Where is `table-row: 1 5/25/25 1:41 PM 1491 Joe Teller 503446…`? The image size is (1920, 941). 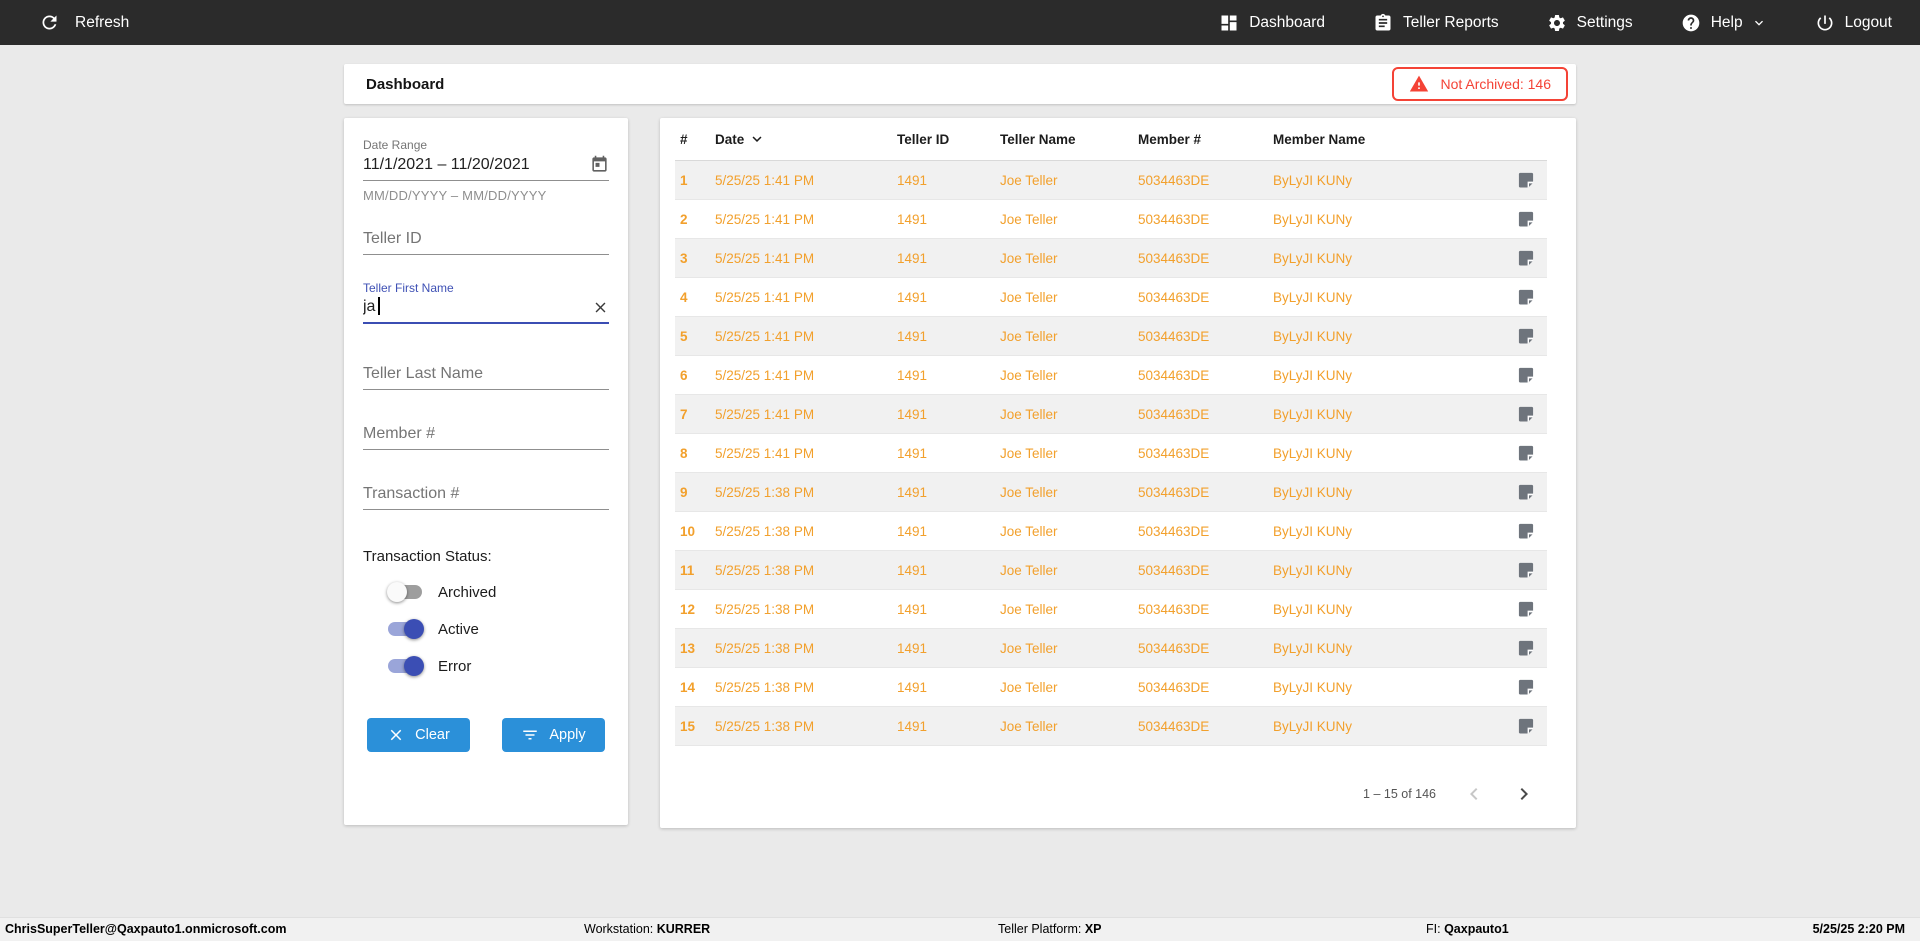 table-row: 1 5/25/25 1:41 PM 1491 Joe Teller 503446… is located at coordinates (1111, 180).